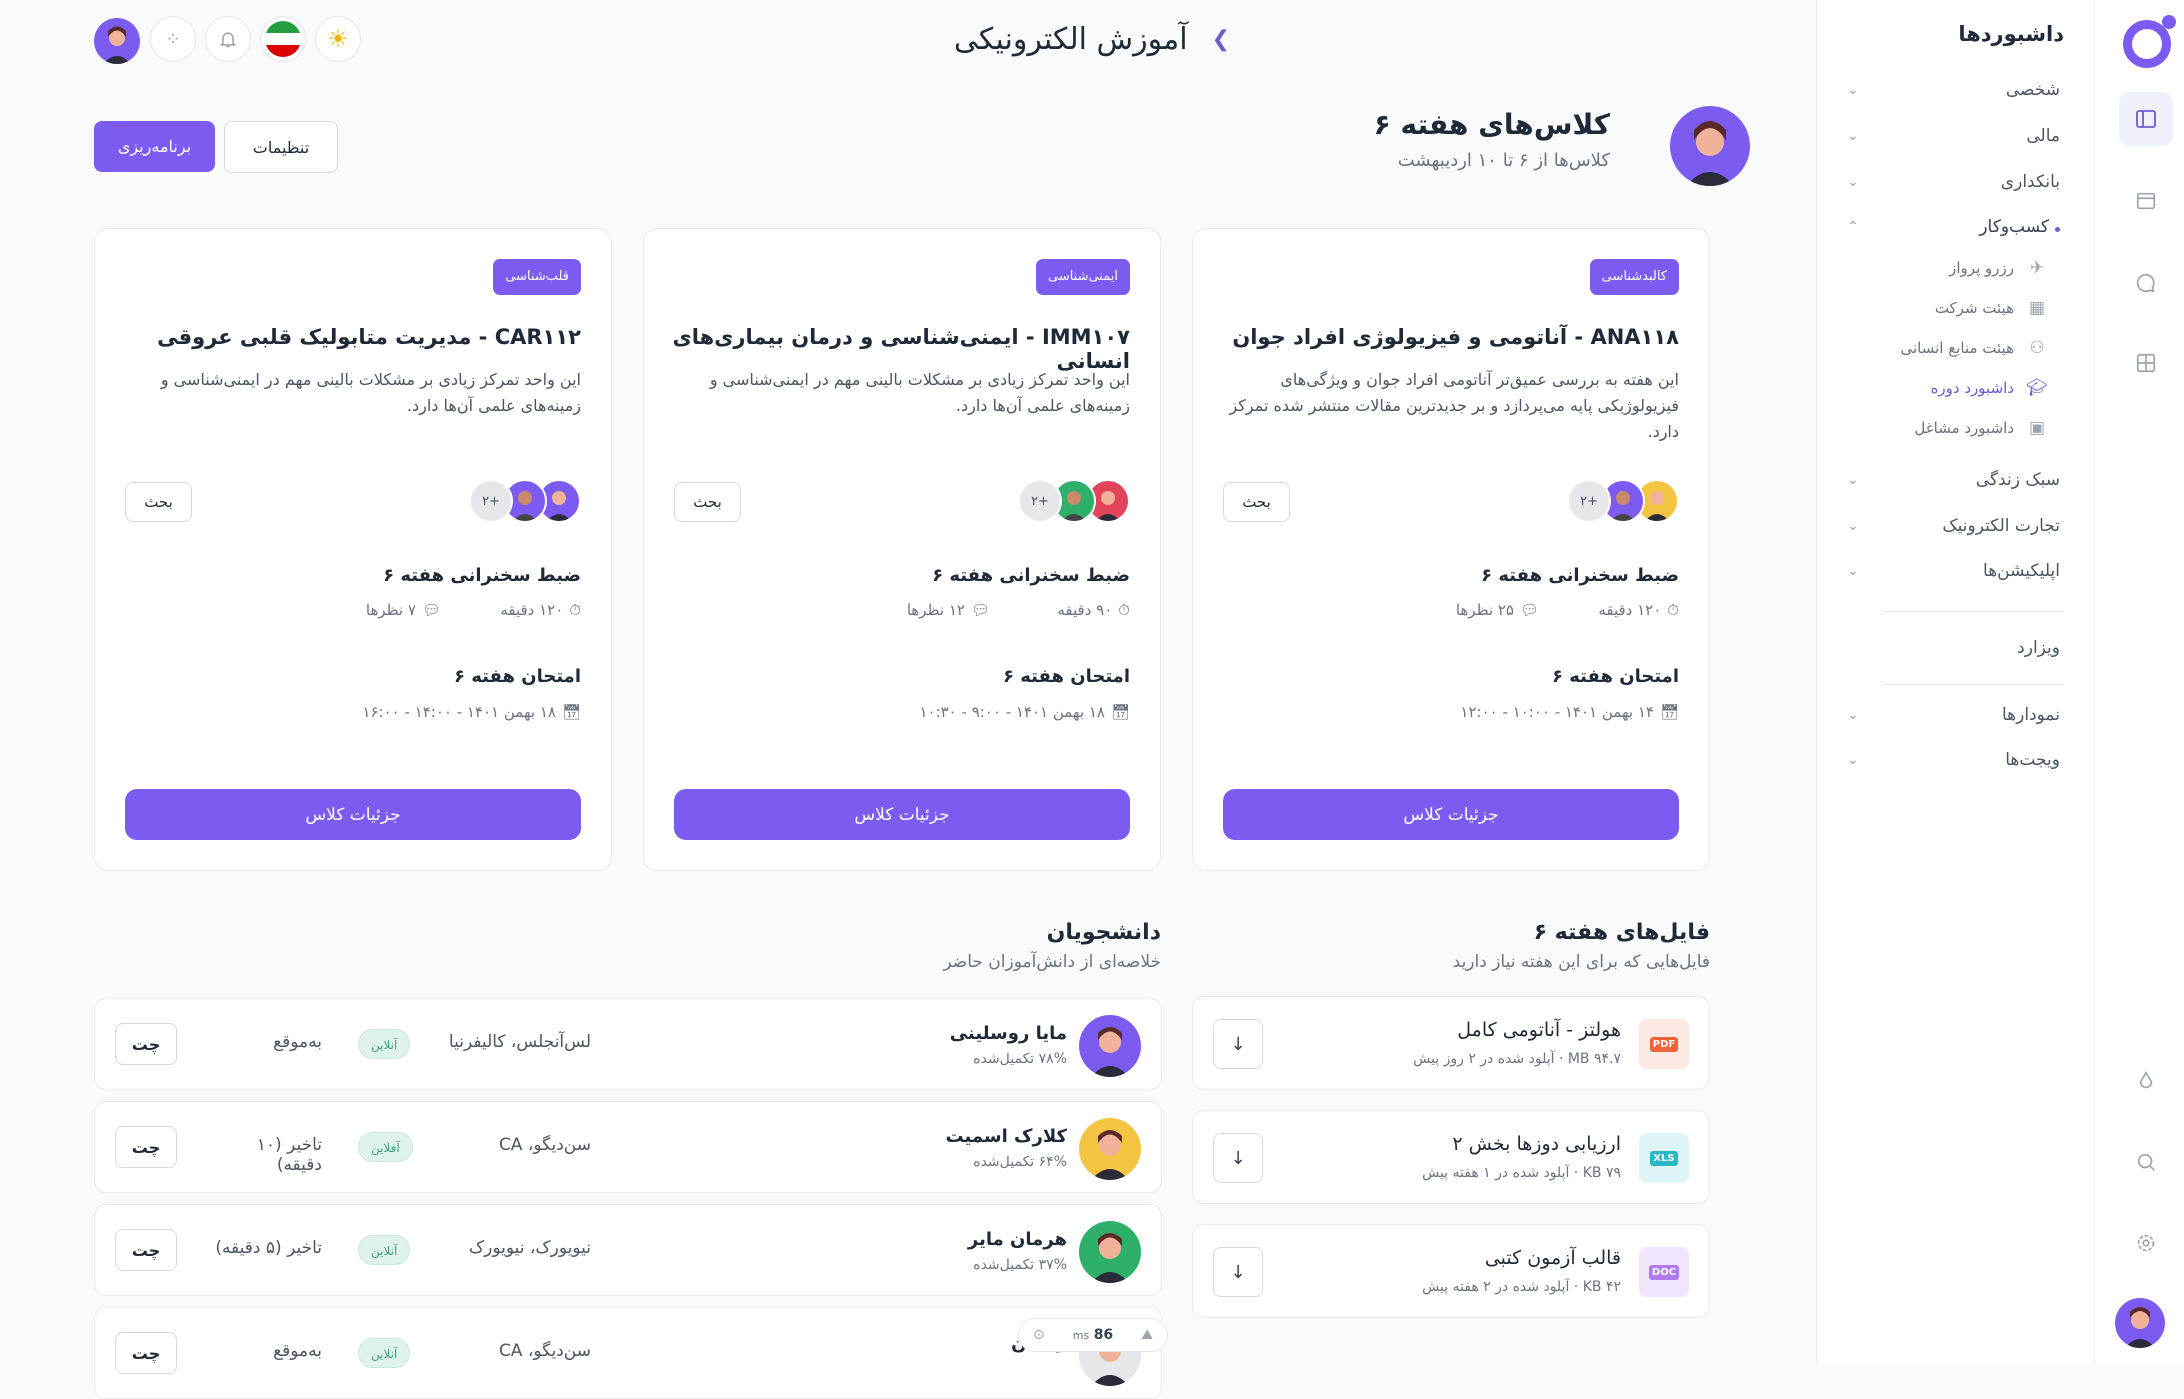  I want to click on file-type-icon: DOC, so click(1664, 1272).